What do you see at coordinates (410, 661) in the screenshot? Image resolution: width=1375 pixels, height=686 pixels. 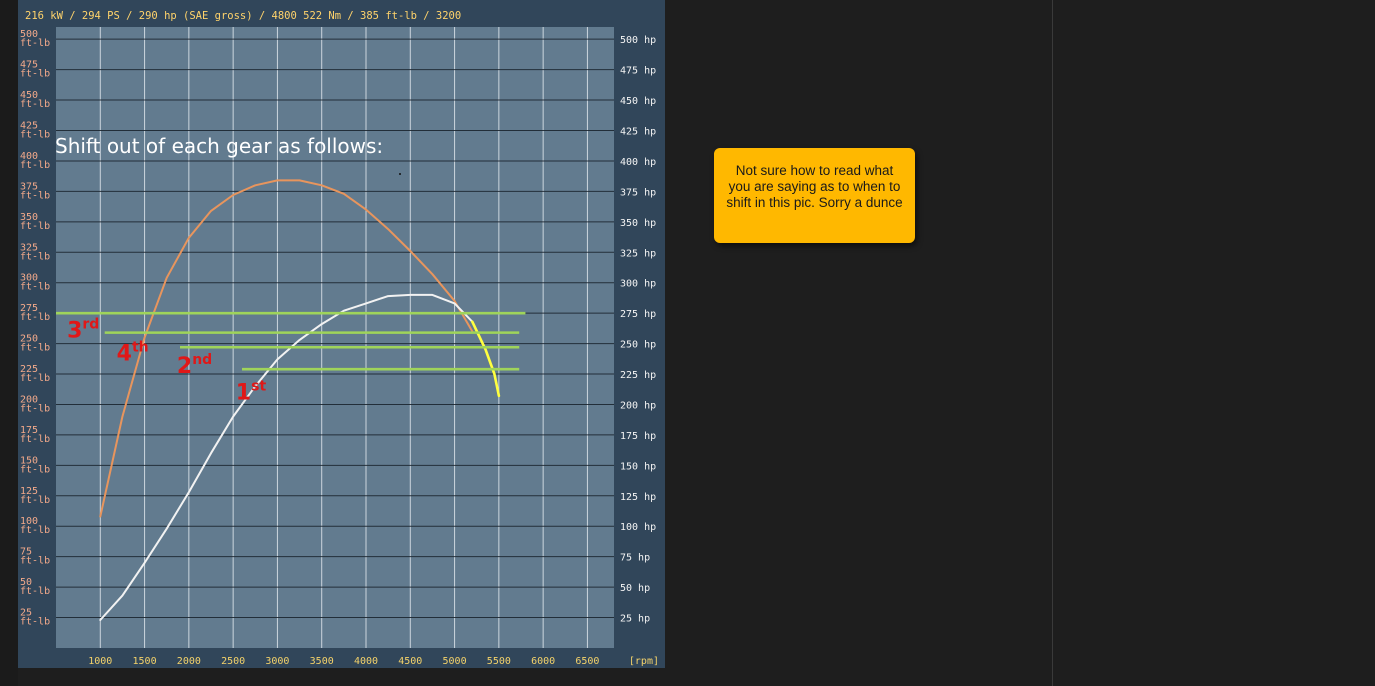 I see `x-tick-label: 4500` at bounding box center [410, 661].